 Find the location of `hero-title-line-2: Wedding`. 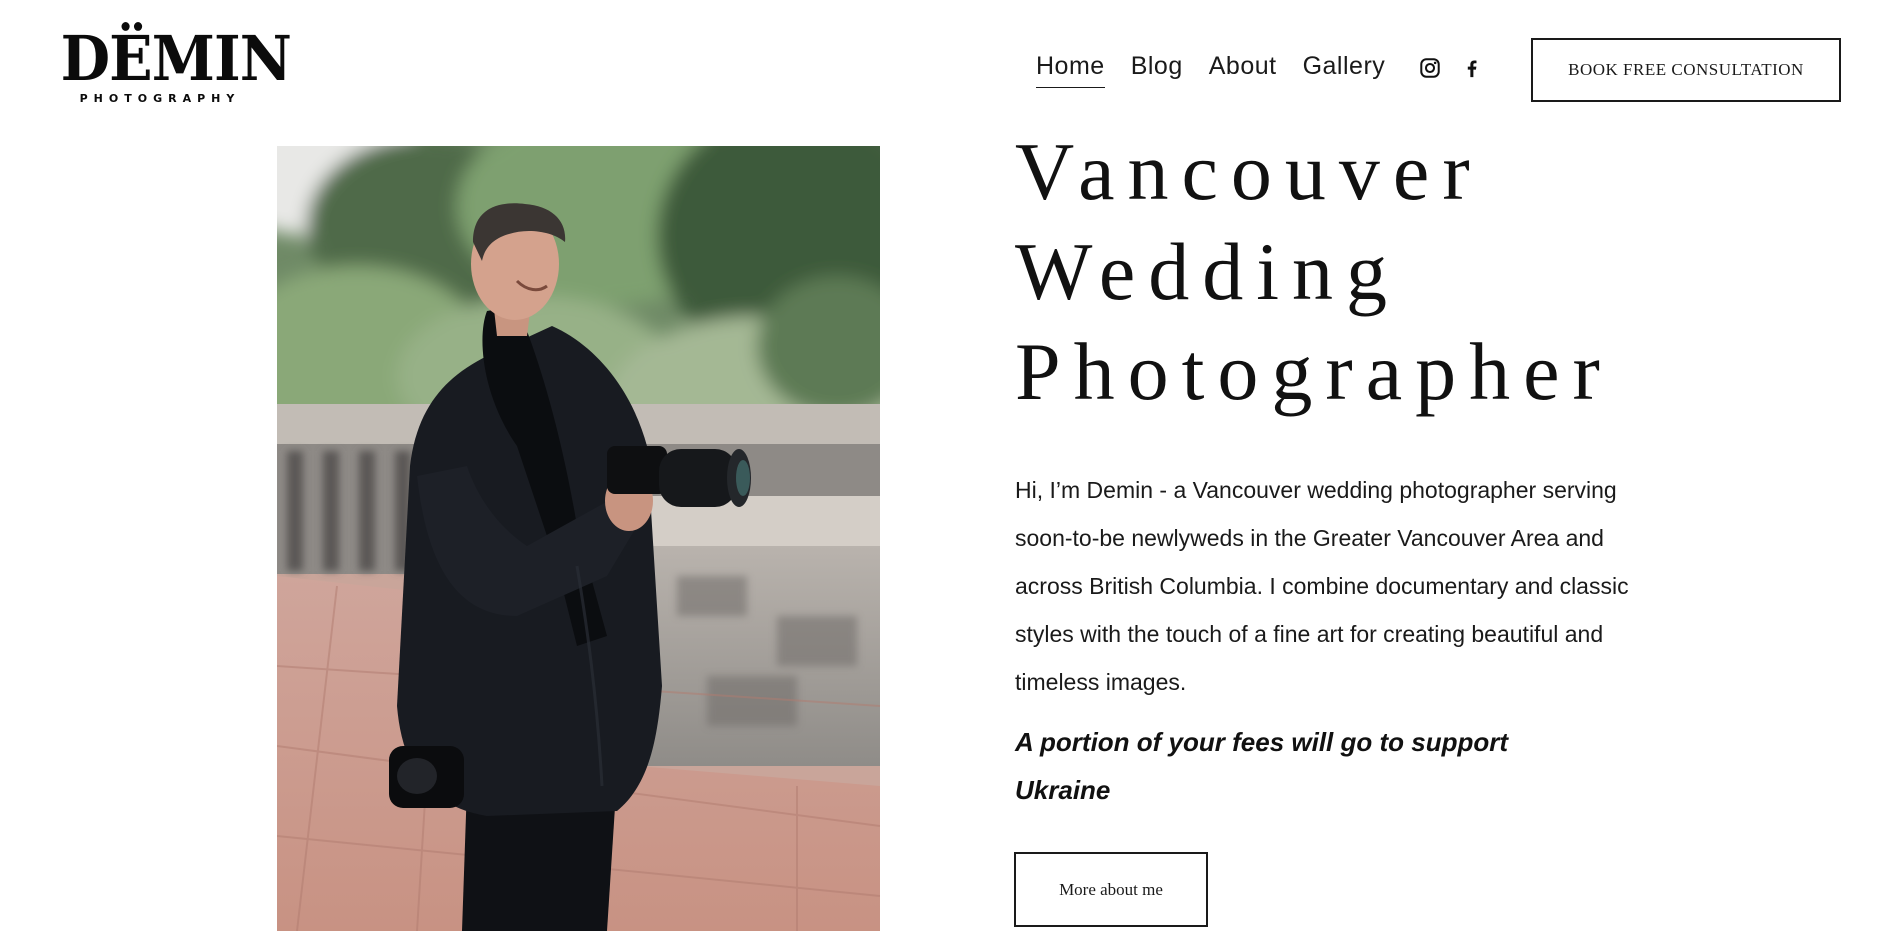

hero-title-line-2: Wedding is located at coordinates (1208, 271).